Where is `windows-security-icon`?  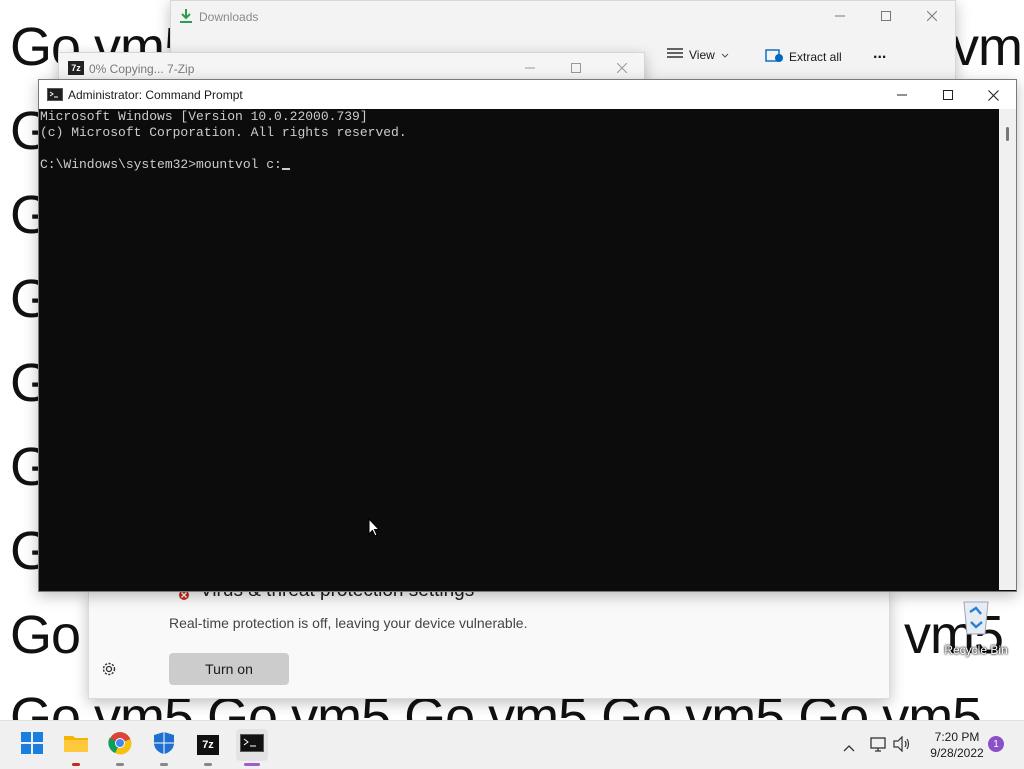
windows-security-icon is located at coordinates (164, 745).